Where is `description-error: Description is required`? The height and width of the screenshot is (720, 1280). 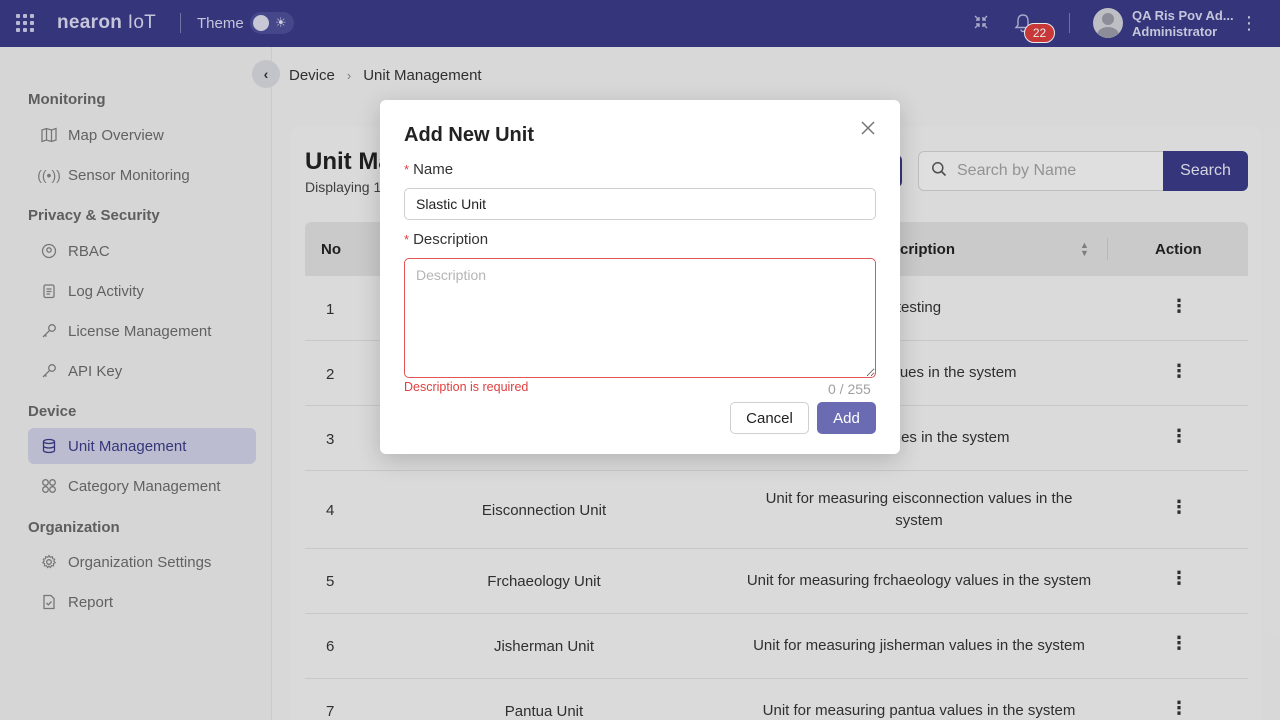
description-error: Description is required is located at coordinates (466, 387).